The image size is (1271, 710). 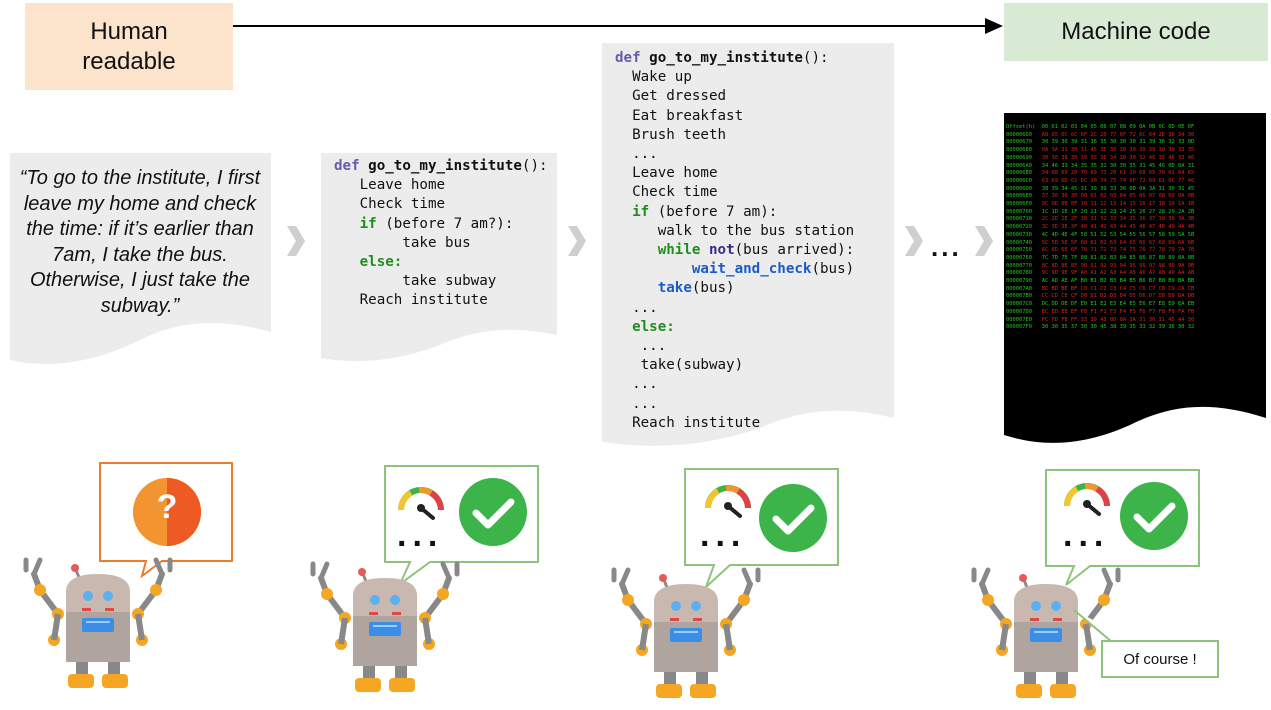 What do you see at coordinates (167, 507) in the screenshot?
I see `question-mark: ?` at bounding box center [167, 507].